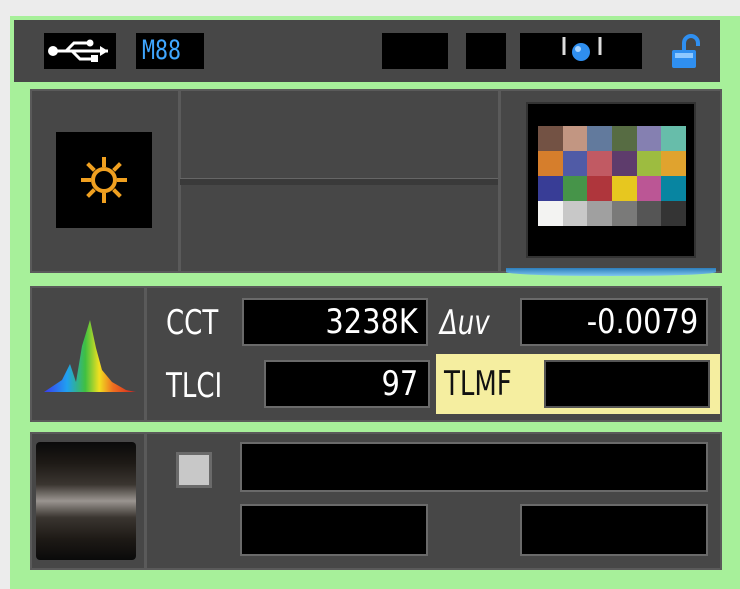 This screenshot has width=740, height=589. I want to click on color-checker-icon, so click(612, 176).